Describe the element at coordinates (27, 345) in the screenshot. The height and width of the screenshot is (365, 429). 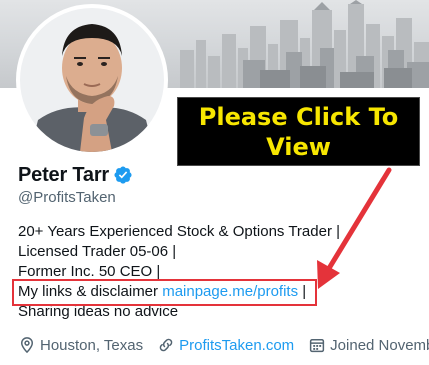
I see `location-pin-icon` at that location.